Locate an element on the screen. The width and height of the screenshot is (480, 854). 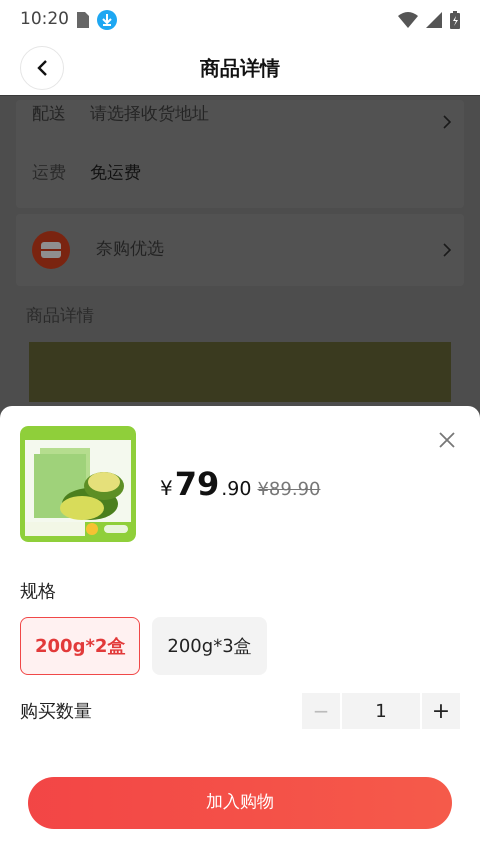
download-icon is located at coordinates (107, 20).